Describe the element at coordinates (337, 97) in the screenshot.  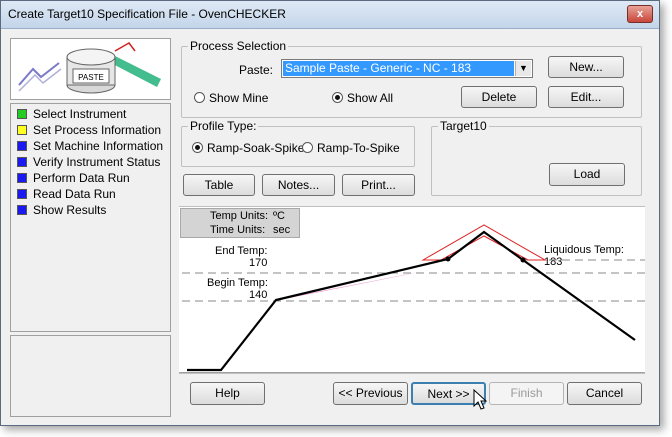
I see `show-all-radio` at that location.